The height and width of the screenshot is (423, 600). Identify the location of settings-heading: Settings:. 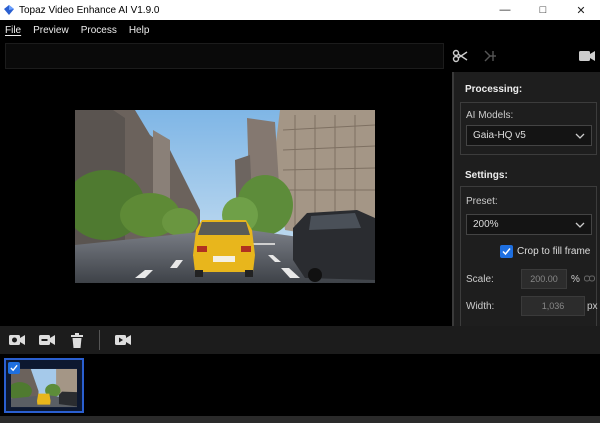
(486, 175).